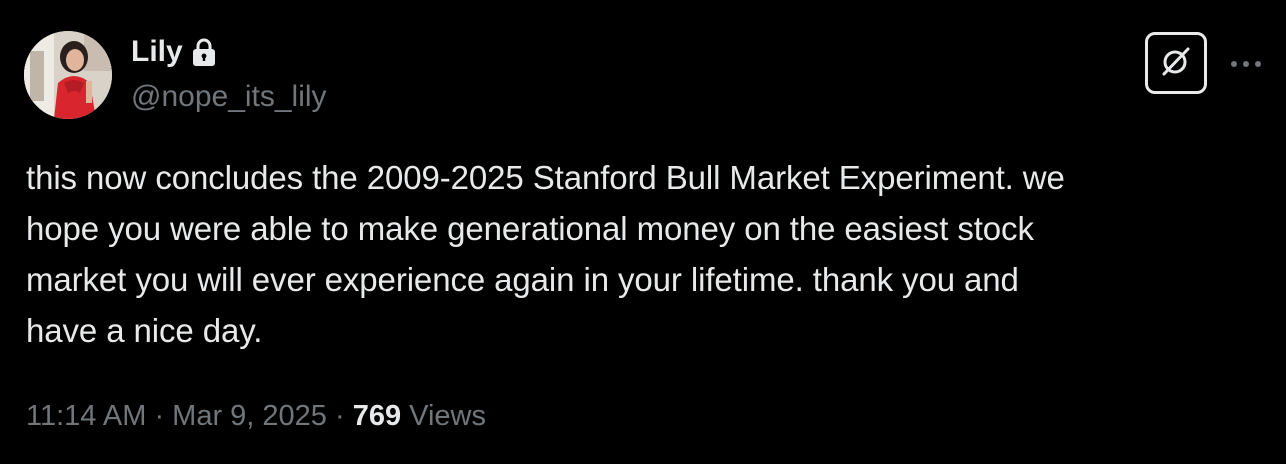  Describe the element at coordinates (249, 416) in the screenshot. I see `tweet-date: Mar 9, 2025` at that location.